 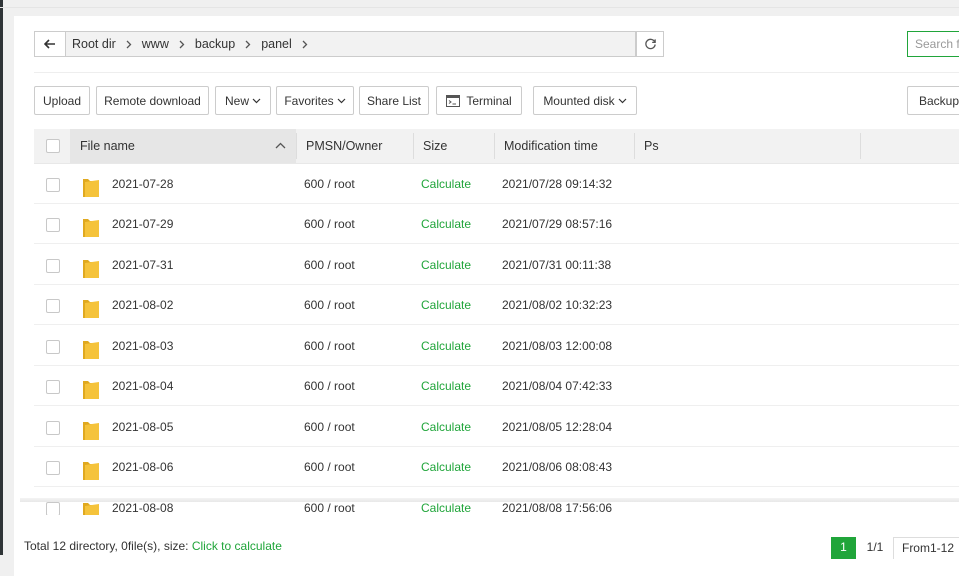 I want to click on mounted-disk-button: Mounted disk, so click(x=585, y=100).